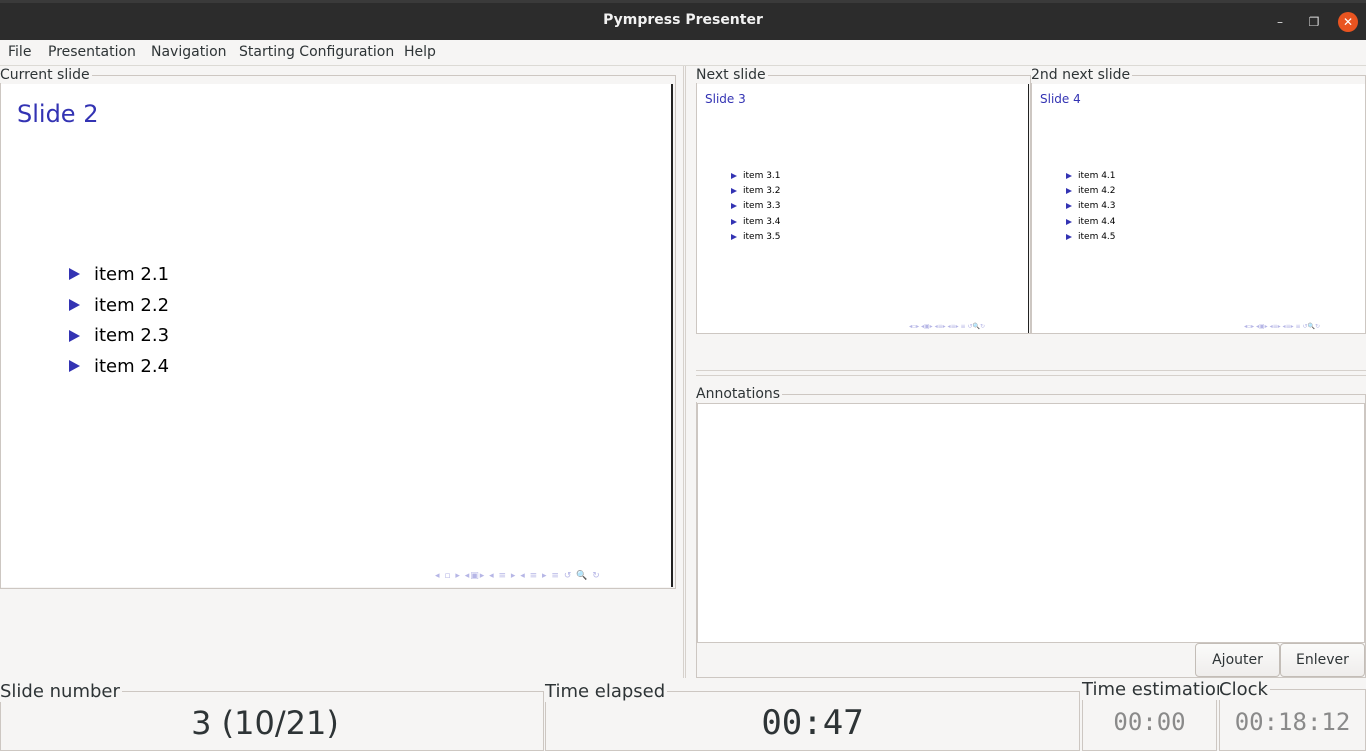 This screenshot has width=1366, height=751. I want to click on close-icon: ✕, so click(1348, 22).